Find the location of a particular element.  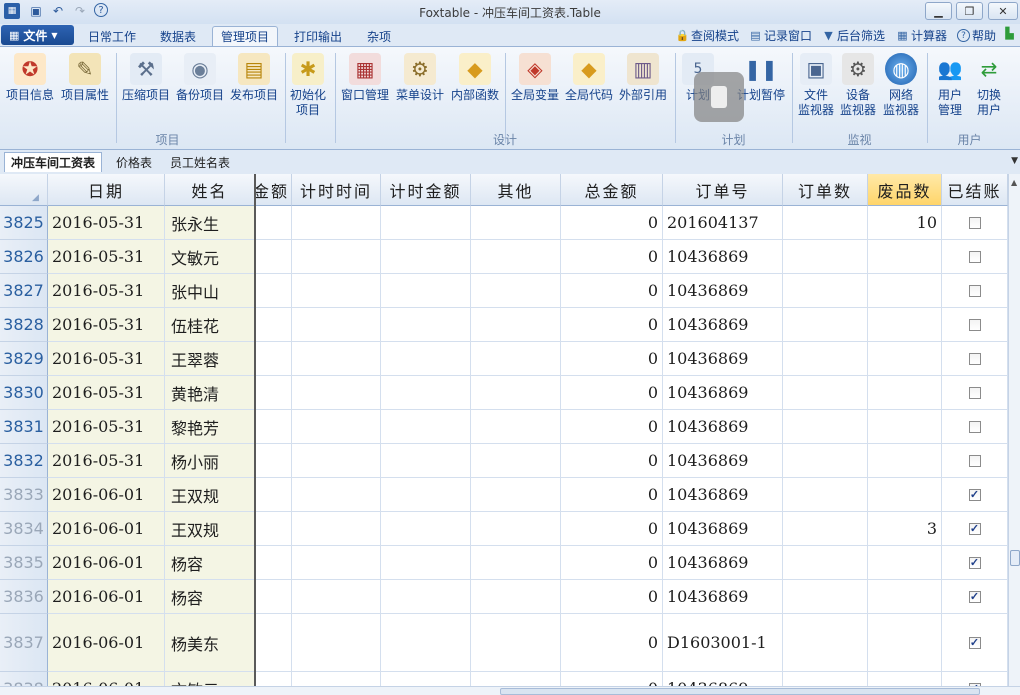

date-cell: 2016-05-31 is located at coordinates (106, 461).